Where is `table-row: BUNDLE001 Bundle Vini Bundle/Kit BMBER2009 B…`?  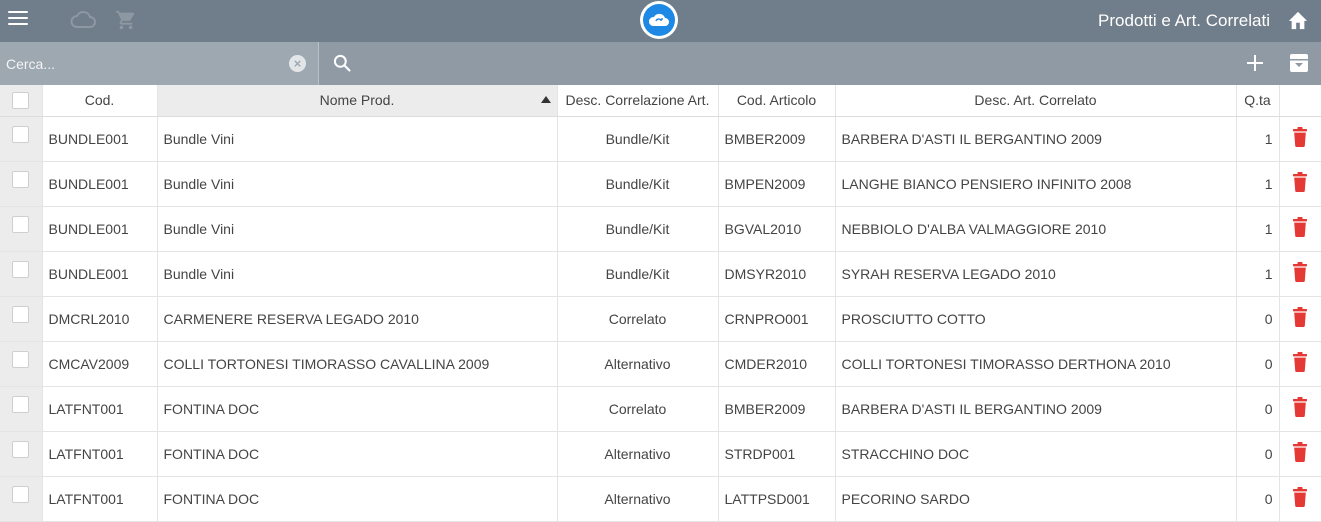 table-row: BUNDLE001 Bundle Vini Bundle/Kit BMBER2009 B… is located at coordinates (660, 139).